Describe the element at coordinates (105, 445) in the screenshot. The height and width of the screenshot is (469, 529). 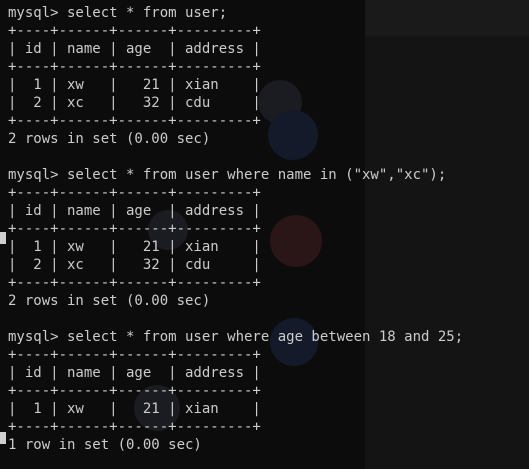
I see `terminal-line: 1 row in set (0.00 sec)` at that location.